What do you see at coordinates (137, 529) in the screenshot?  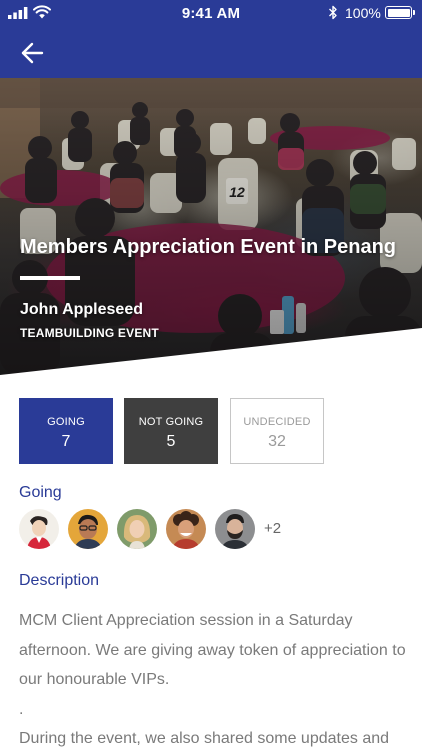 I see `avatar-blonde-woman-icon` at bounding box center [137, 529].